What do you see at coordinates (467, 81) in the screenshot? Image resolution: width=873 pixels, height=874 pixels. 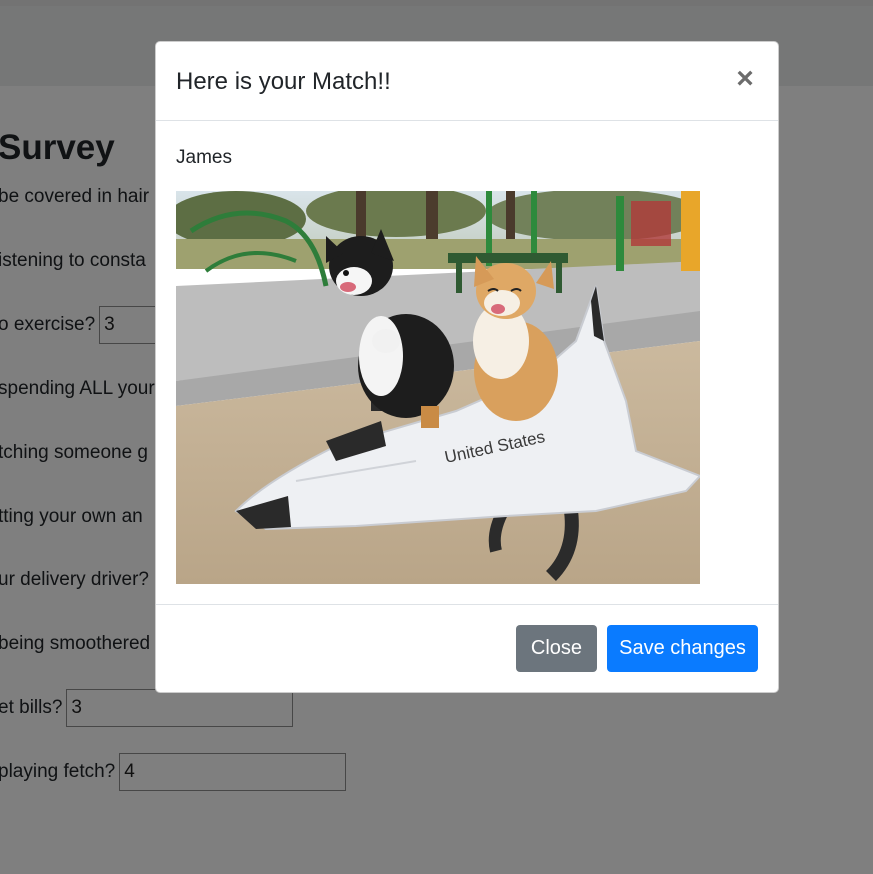 I see `modal-header: Here is your Match!! ×` at bounding box center [467, 81].